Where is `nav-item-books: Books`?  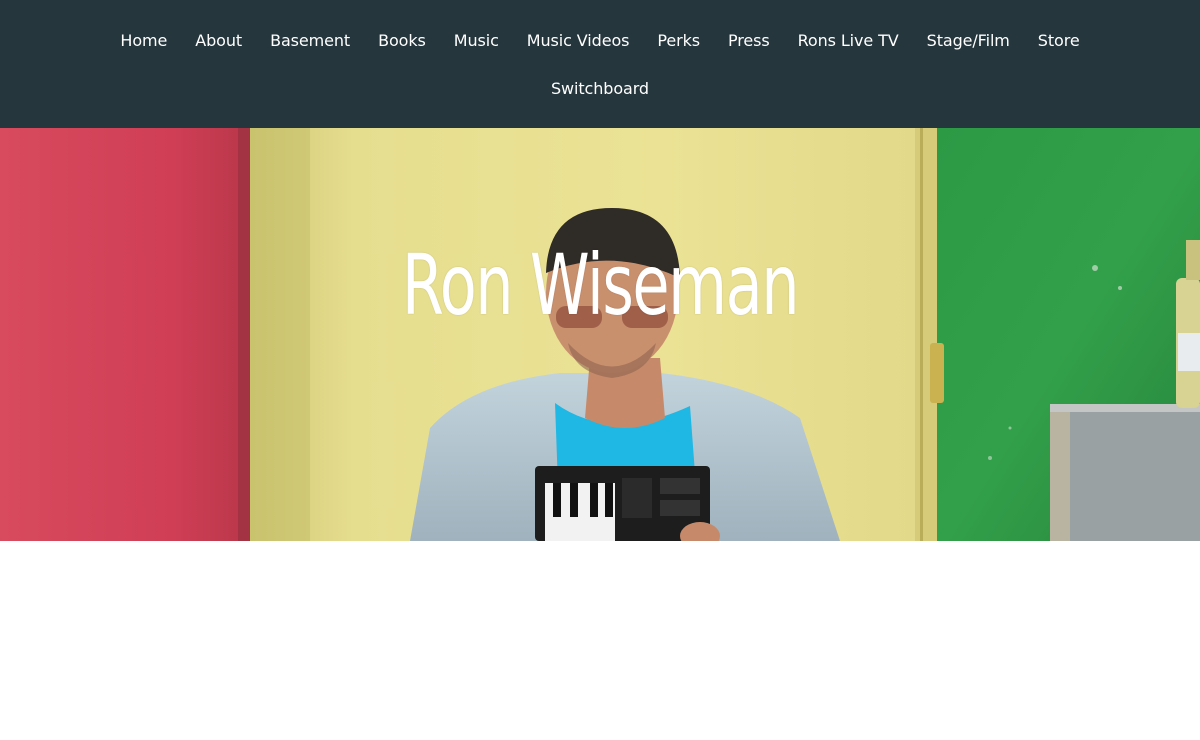 nav-item-books: Books is located at coordinates (402, 40).